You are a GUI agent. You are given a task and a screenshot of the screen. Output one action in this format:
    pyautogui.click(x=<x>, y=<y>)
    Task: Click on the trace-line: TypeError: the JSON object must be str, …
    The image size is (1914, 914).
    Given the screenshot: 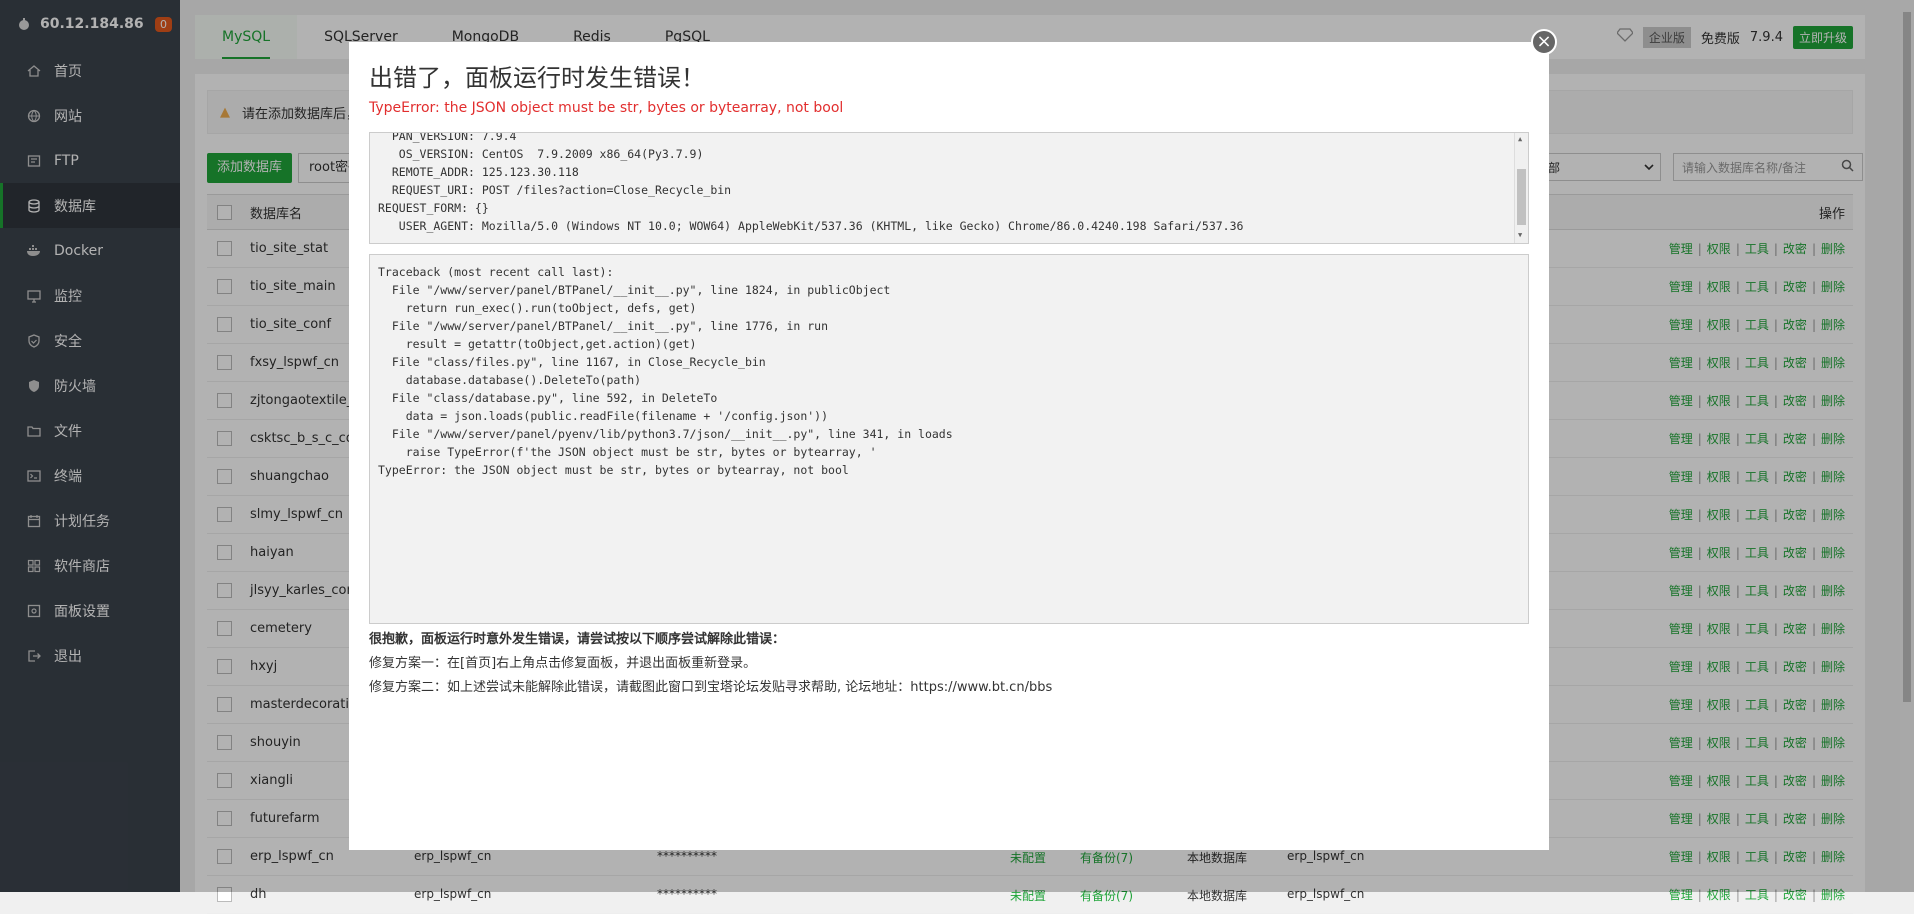 What is the action you would take?
    pyautogui.click(x=613, y=470)
    